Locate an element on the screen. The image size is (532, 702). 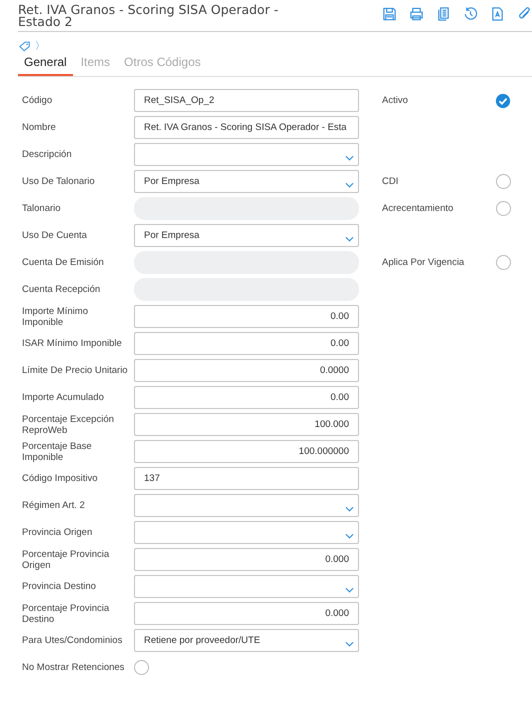
field-label: Cuenta De Emisión is located at coordinates (63, 263).